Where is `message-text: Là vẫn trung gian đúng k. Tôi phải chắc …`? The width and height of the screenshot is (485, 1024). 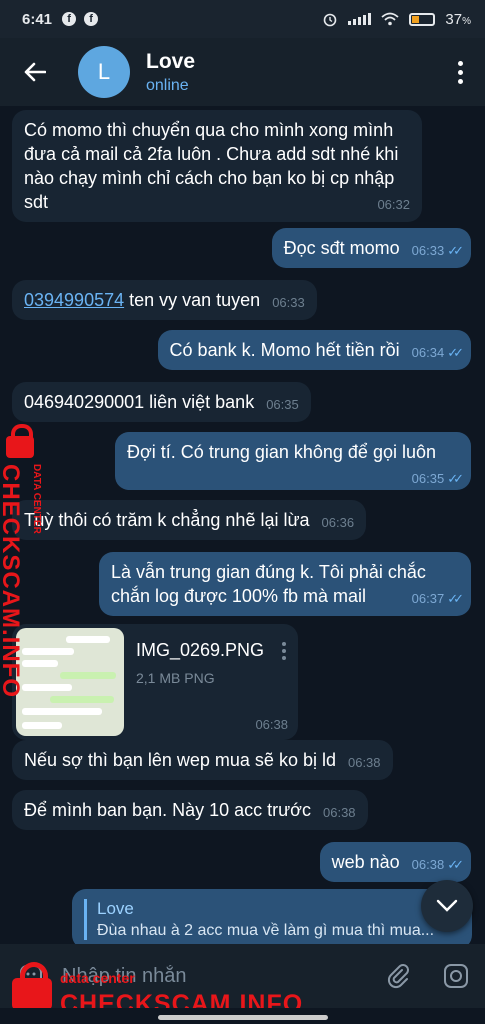
message-text: Là vẫn trung gian đúng k. Tôi phải chắc … is located at coordinates (268, 584).